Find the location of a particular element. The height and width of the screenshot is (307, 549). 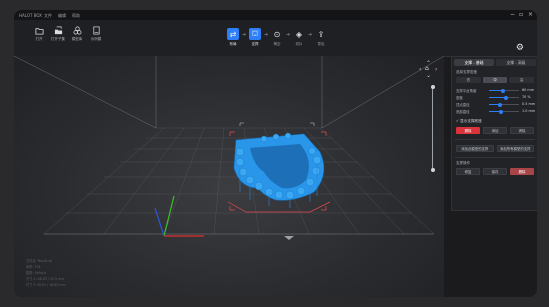

support-ops-buttons: 修复 保存 删除 is located at coordinates (495, 171).